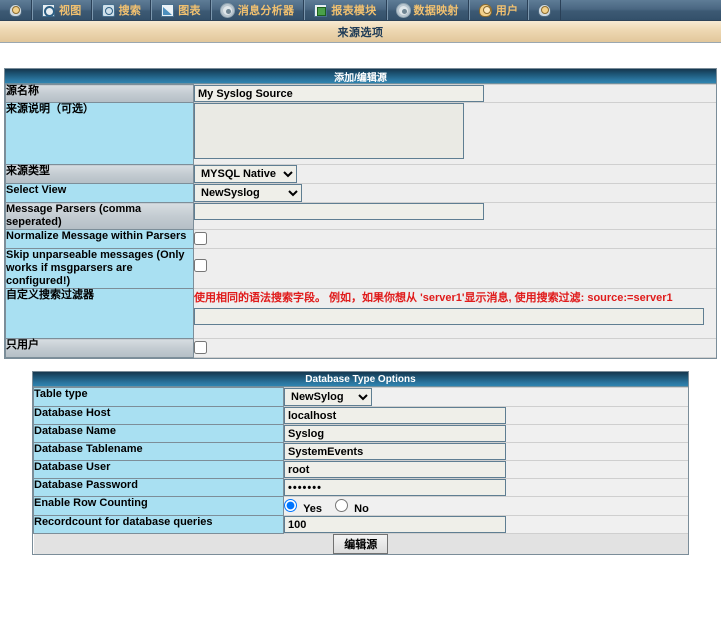 This screenshot has height=620, width=721. Describe the element at coordinates (395, 487) in the screenshot. I see `database-password-input` at that location.